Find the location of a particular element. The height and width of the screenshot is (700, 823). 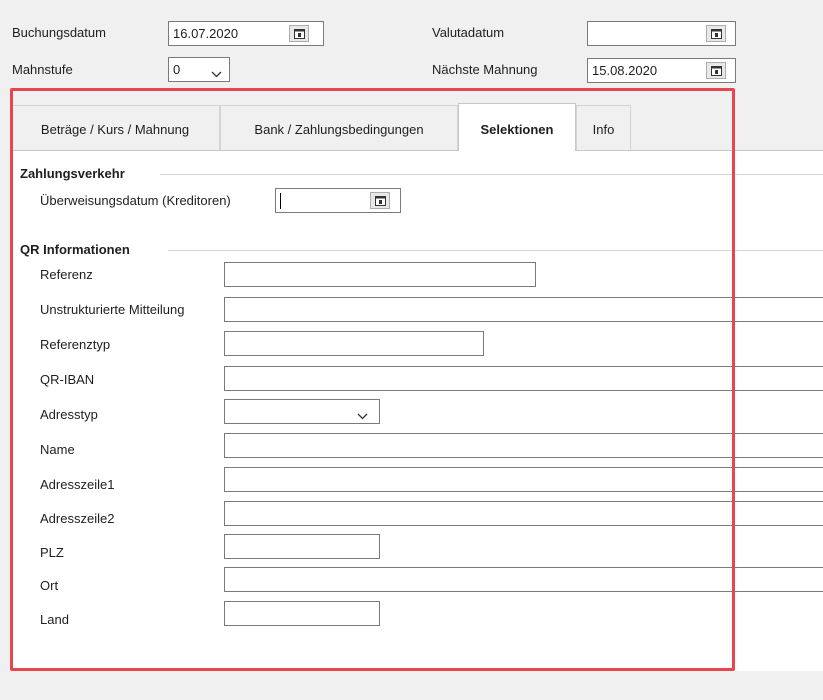

land-label: Land is located at coordinates (54, 619).